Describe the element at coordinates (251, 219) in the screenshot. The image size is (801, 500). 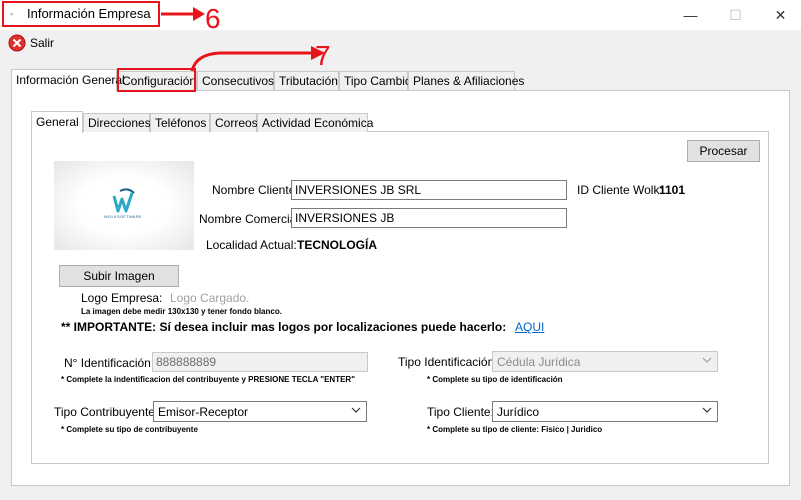
I see `trade-name-label: Nombre Comercial:` at that location.